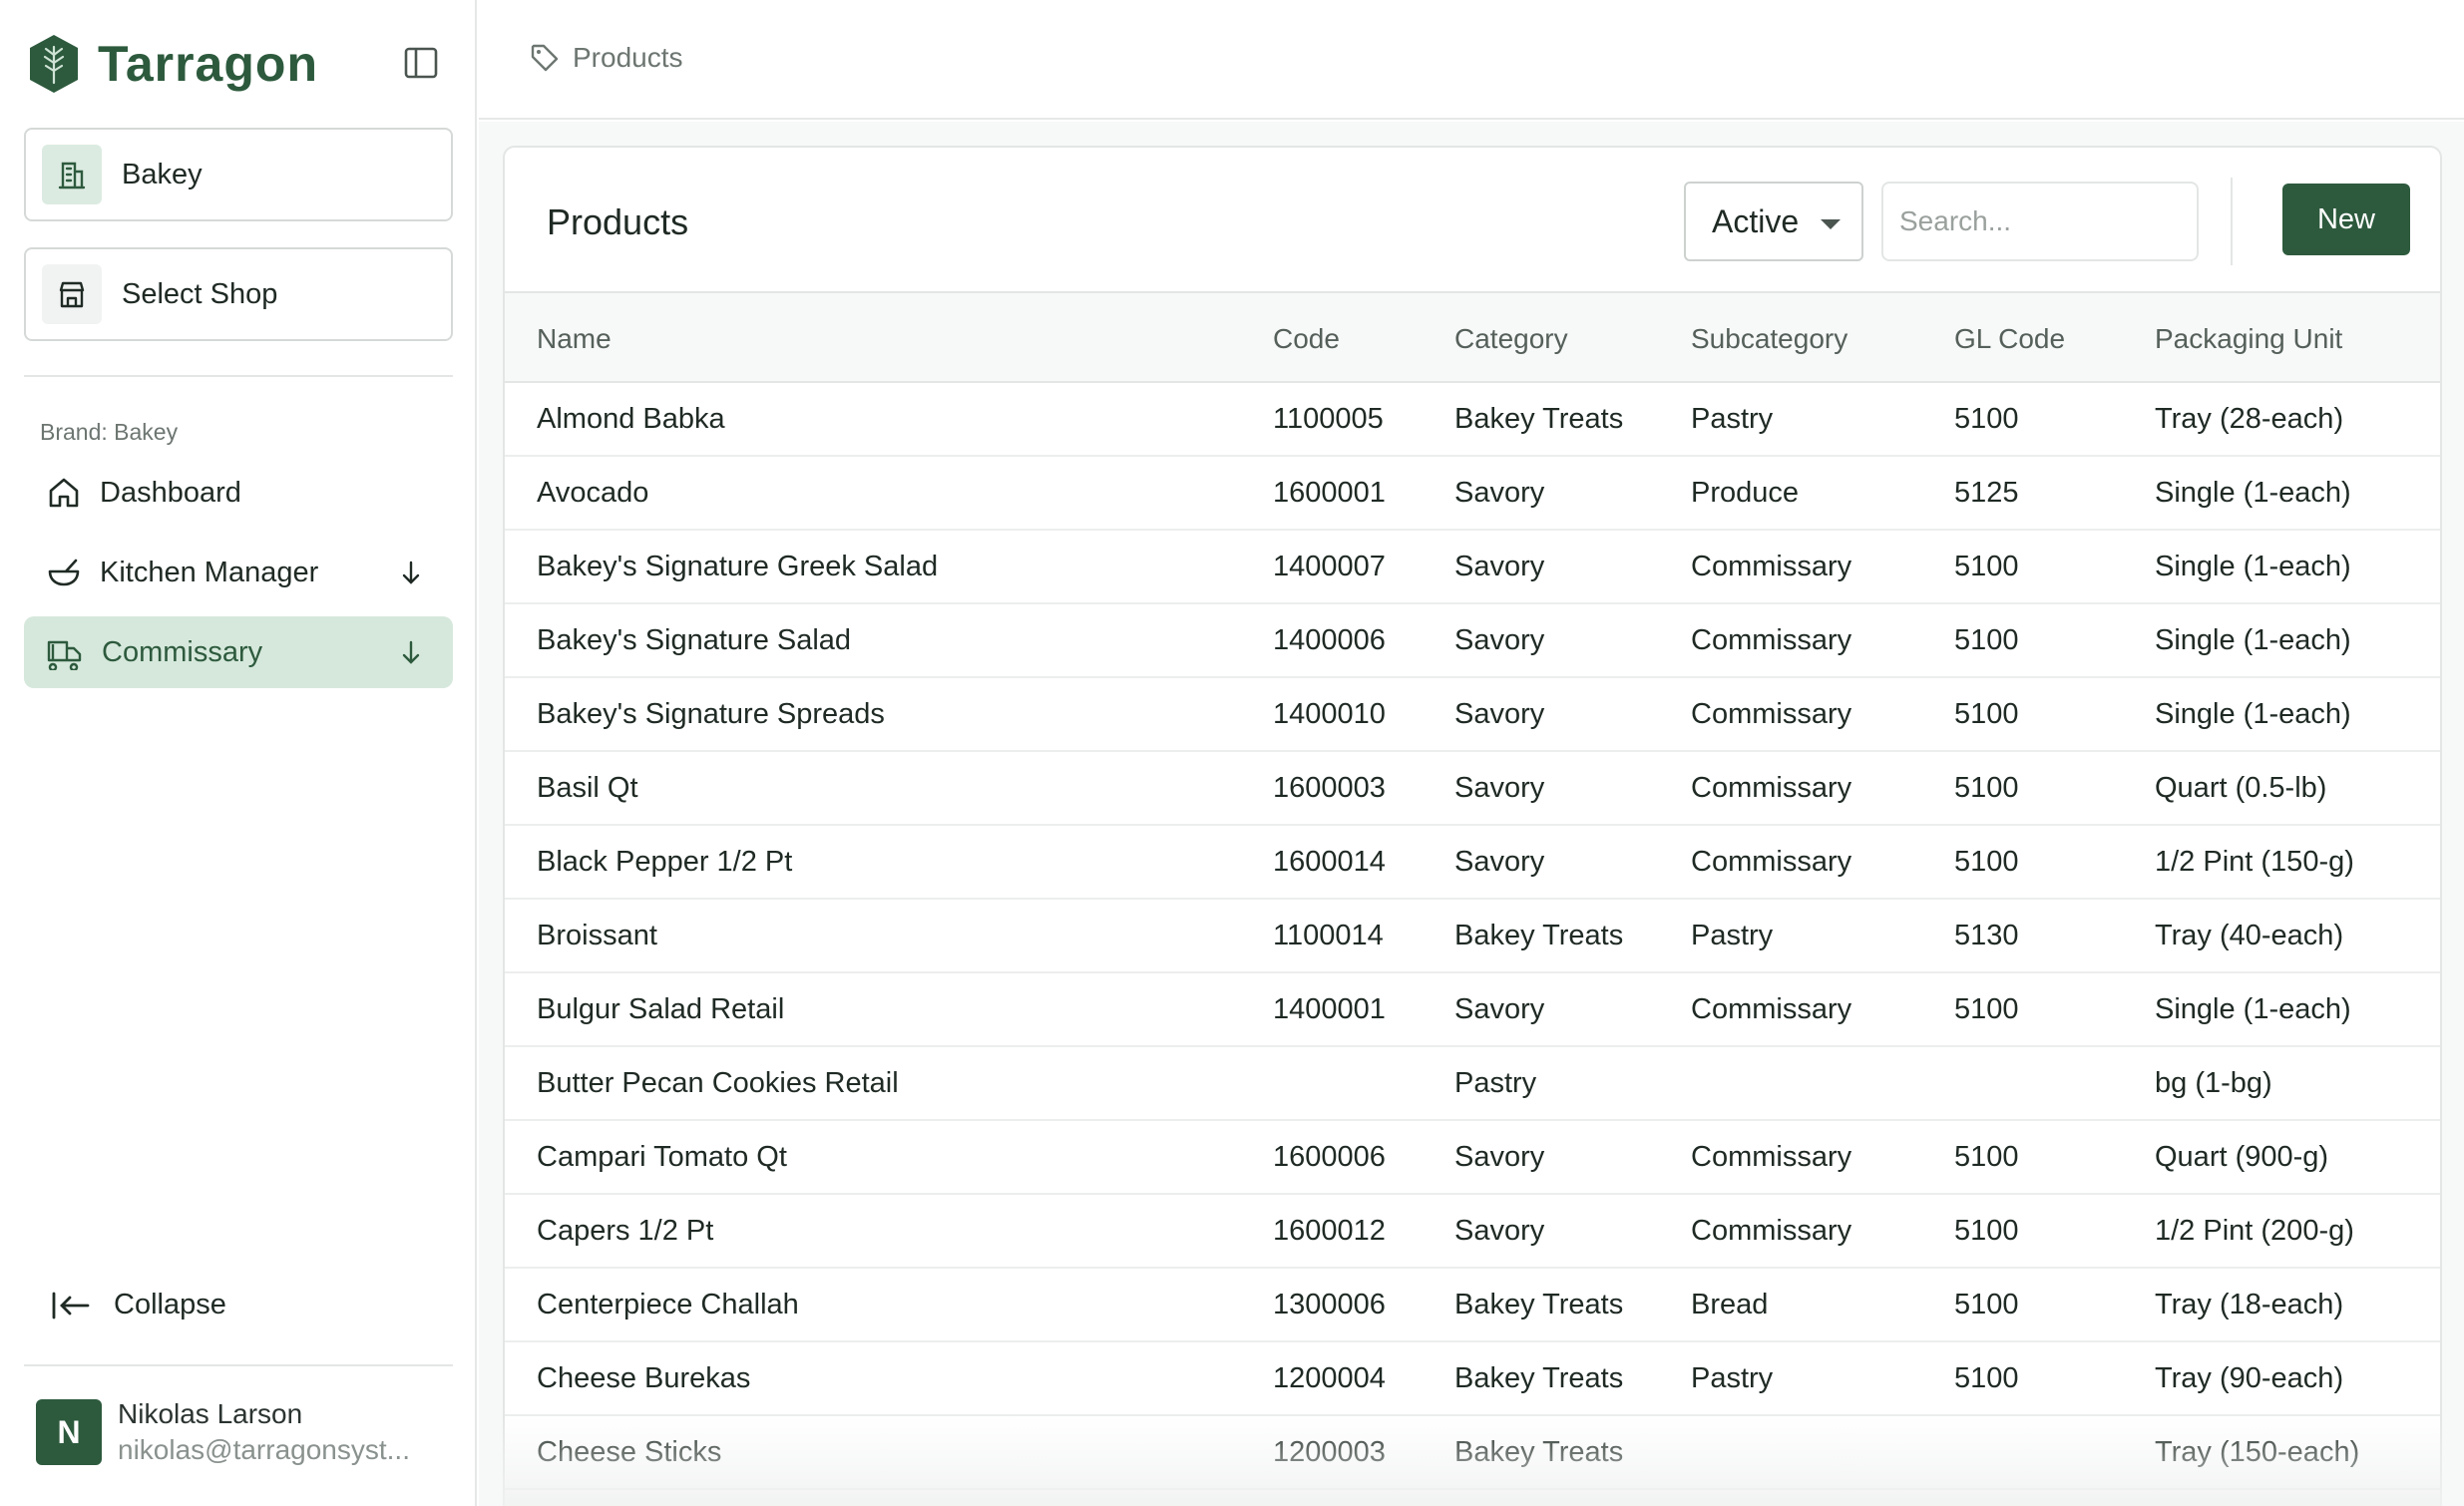 The height and width of the screenshot is (1506, 2464). Describe the element at coordinates (1511, 339) in the screenshot. I see `column-header-category: Category` at that location.